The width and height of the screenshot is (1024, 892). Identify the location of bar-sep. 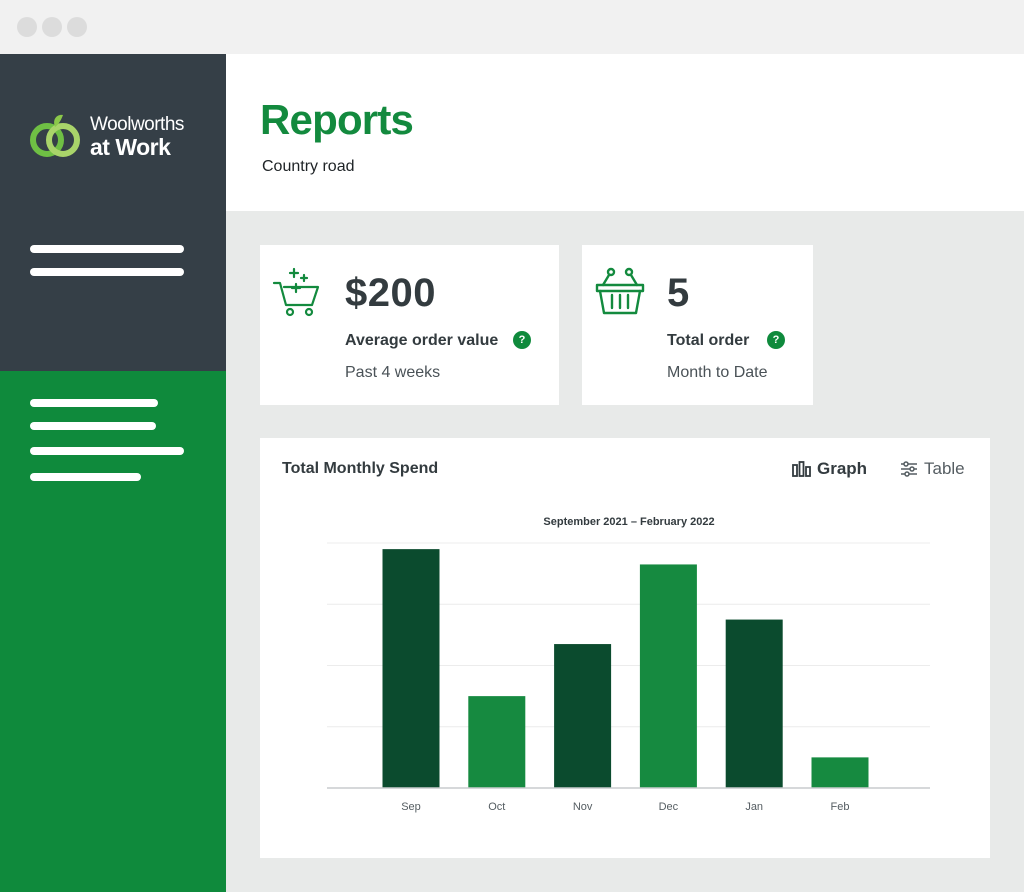
(411, 668).